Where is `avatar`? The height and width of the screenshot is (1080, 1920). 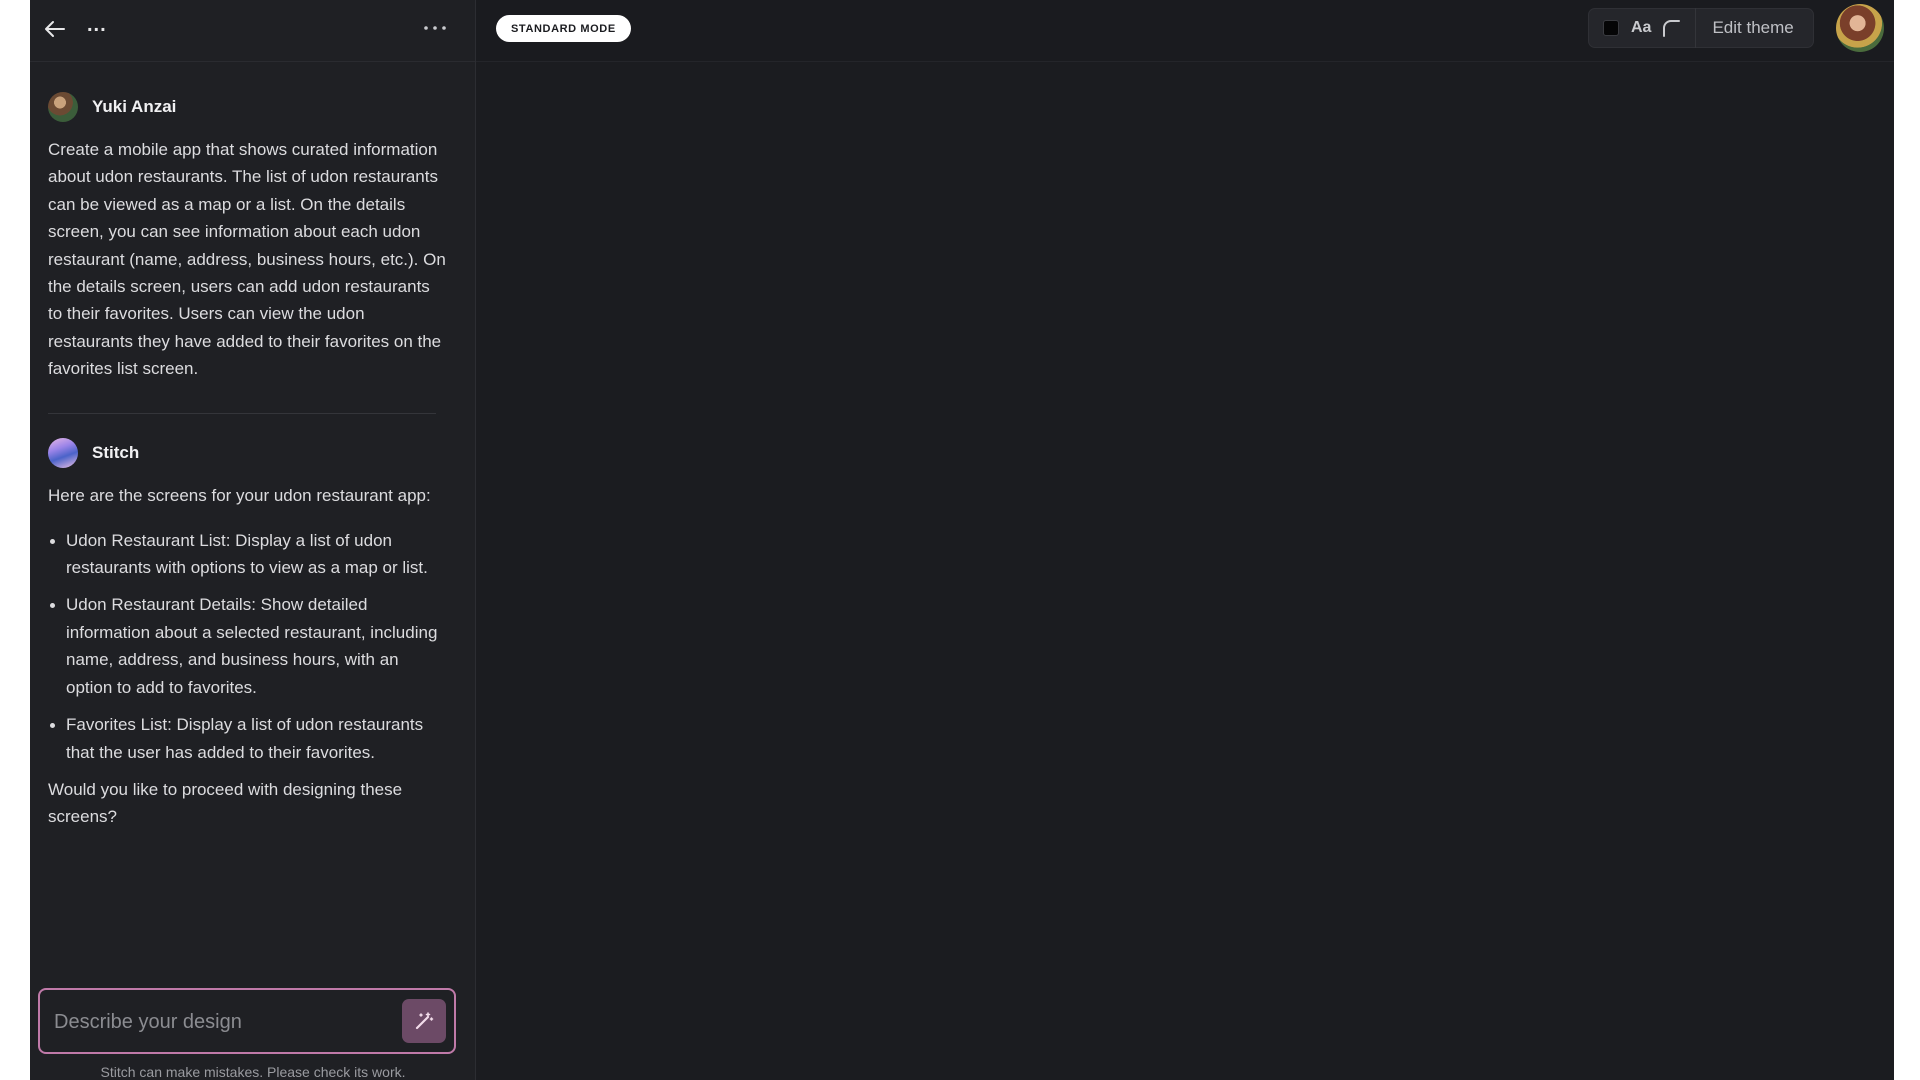
avatar is located at coordinates (1860, 28).